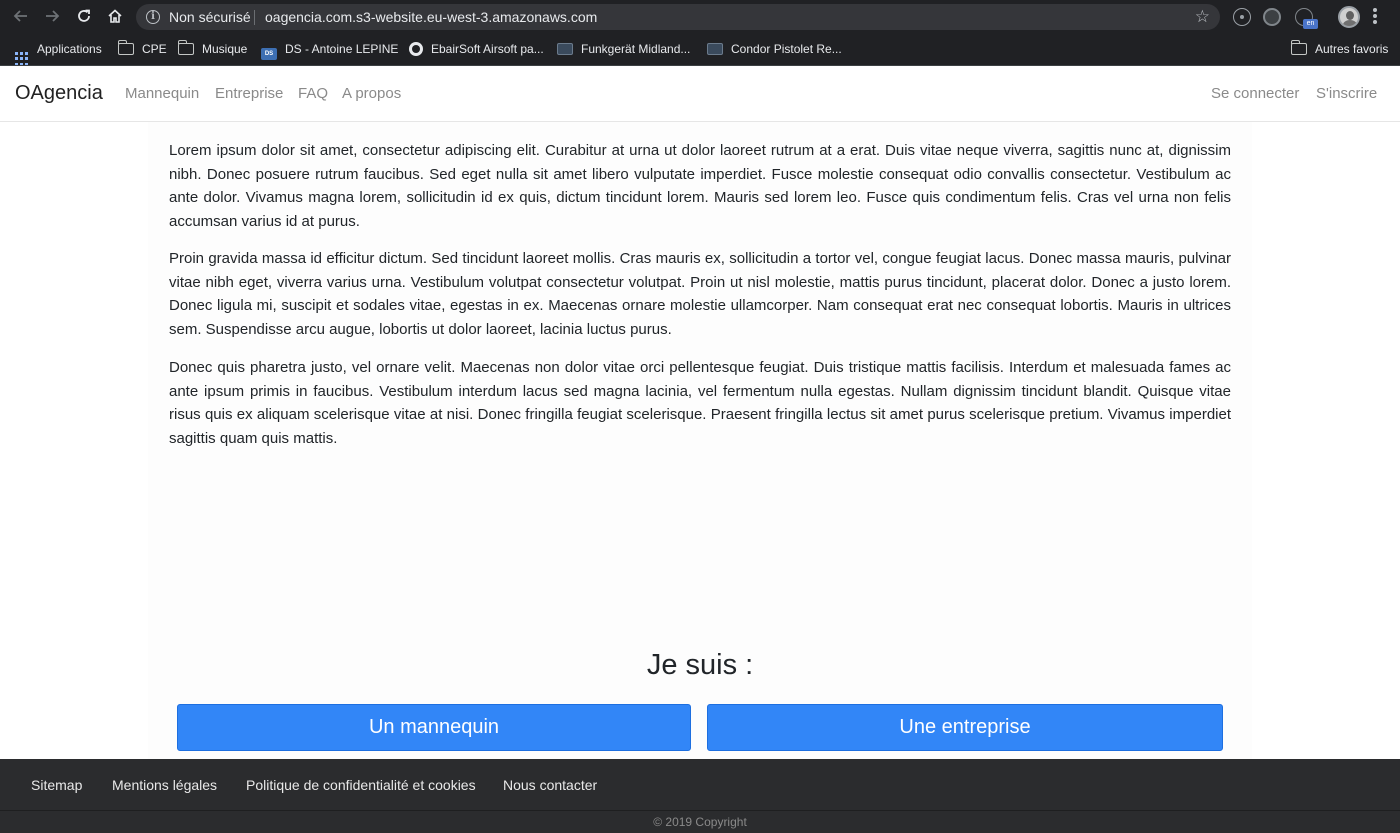 This screenshot has height=833, width=1400. I want to click on model-button: Un mannequin, so click(434, 727).